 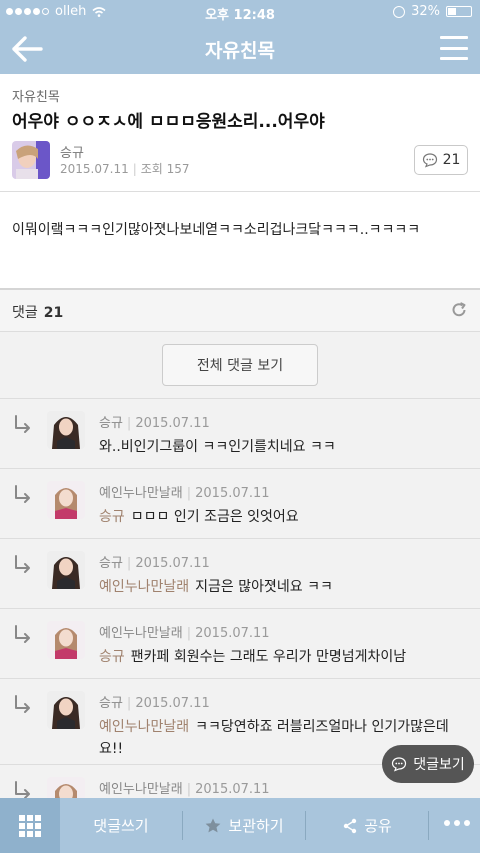 I want to click on comment-text: 와..비인기그룹이 ㅋㅋ인기를치네요 ㅋㅋ, so click(x=284, y=447).